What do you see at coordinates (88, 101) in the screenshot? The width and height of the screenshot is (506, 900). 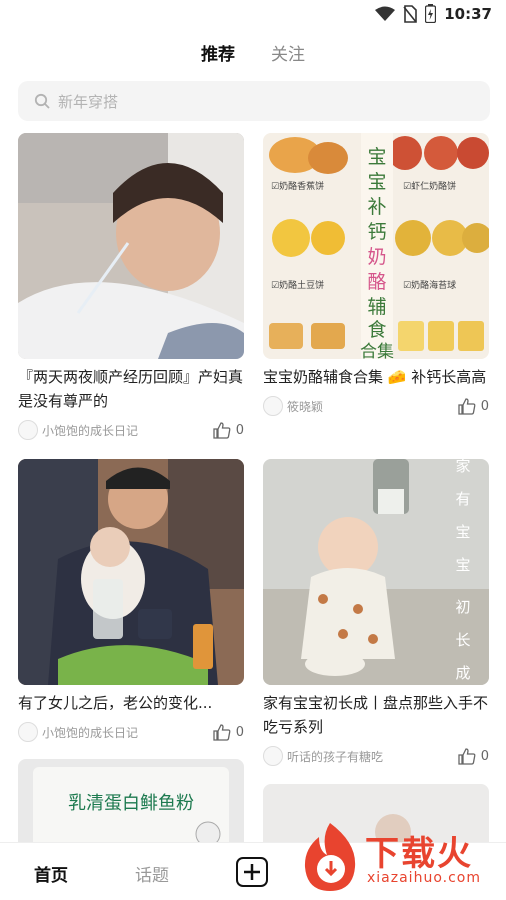 I see `search-placeholder: 新年穿搭` at bounding box center [88, 101].